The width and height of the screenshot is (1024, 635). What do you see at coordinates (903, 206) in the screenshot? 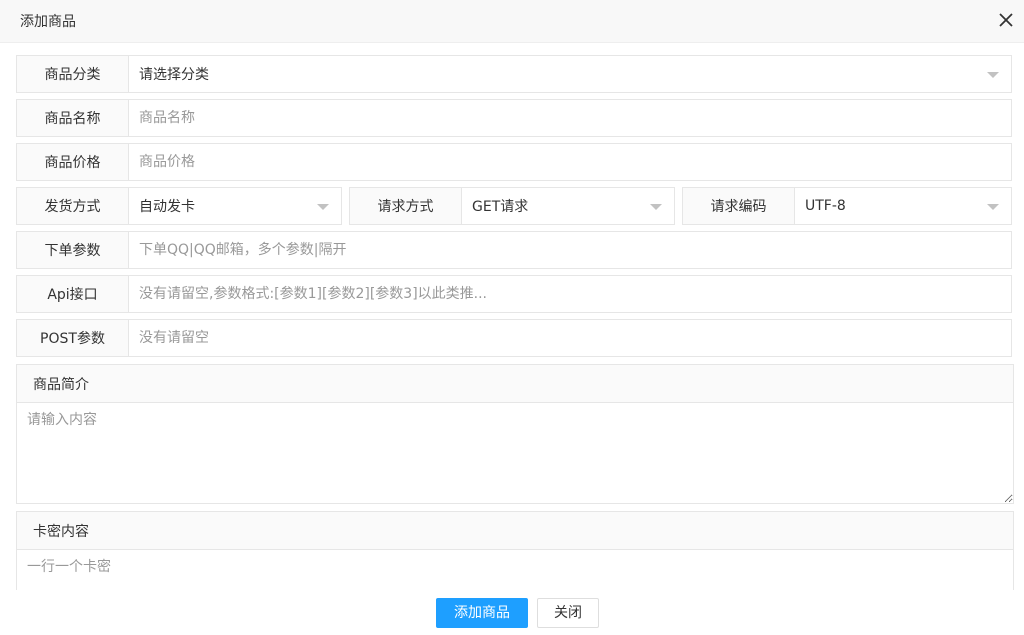
I see `request-encoding-select: UTF-8` at bounding box center [903, 206].